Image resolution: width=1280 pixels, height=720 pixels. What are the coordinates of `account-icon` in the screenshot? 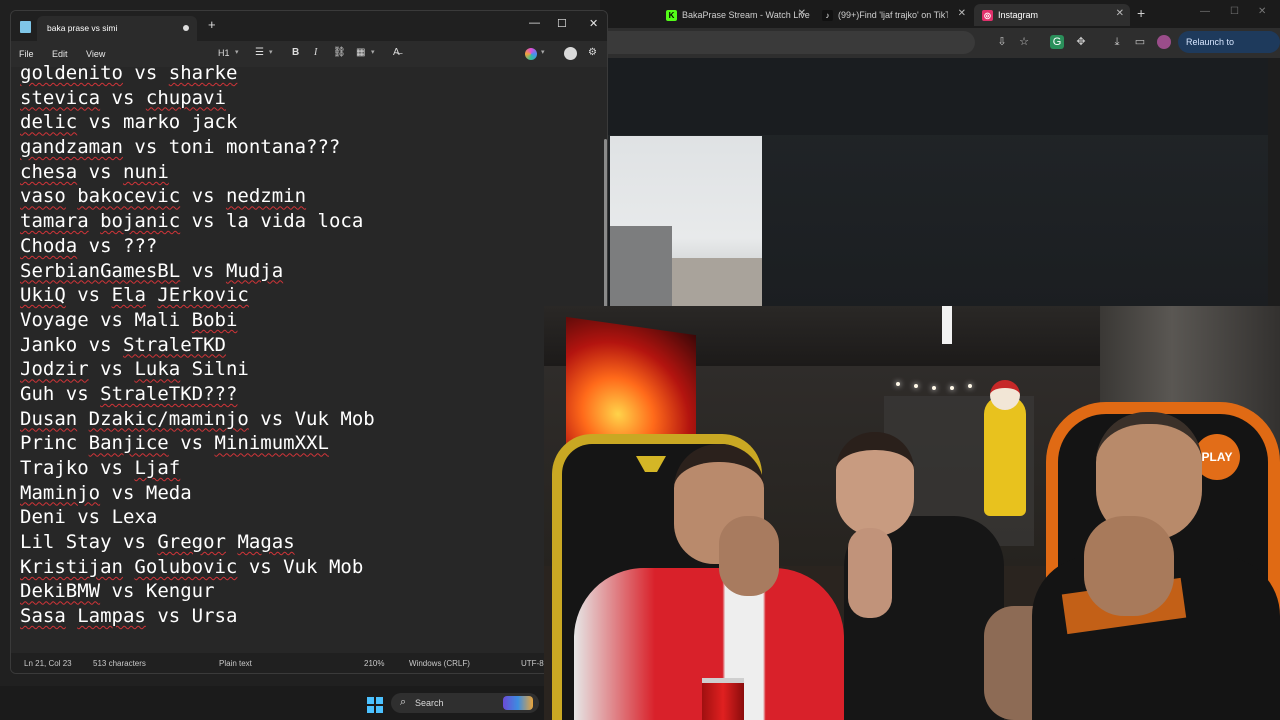 It's located at (570, 53).